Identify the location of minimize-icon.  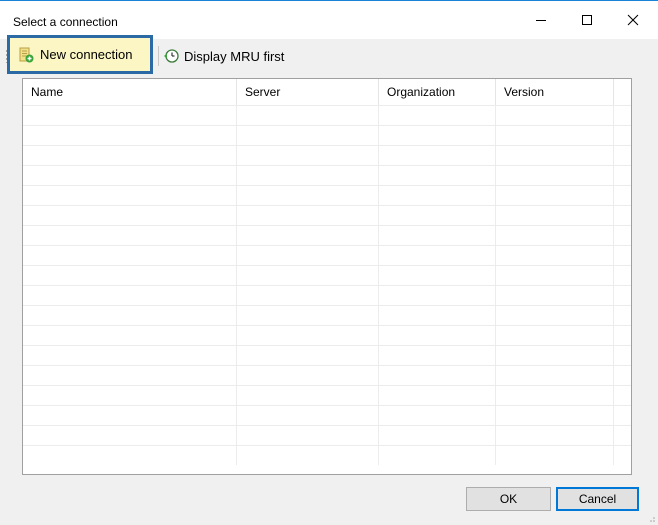
(541, 20).